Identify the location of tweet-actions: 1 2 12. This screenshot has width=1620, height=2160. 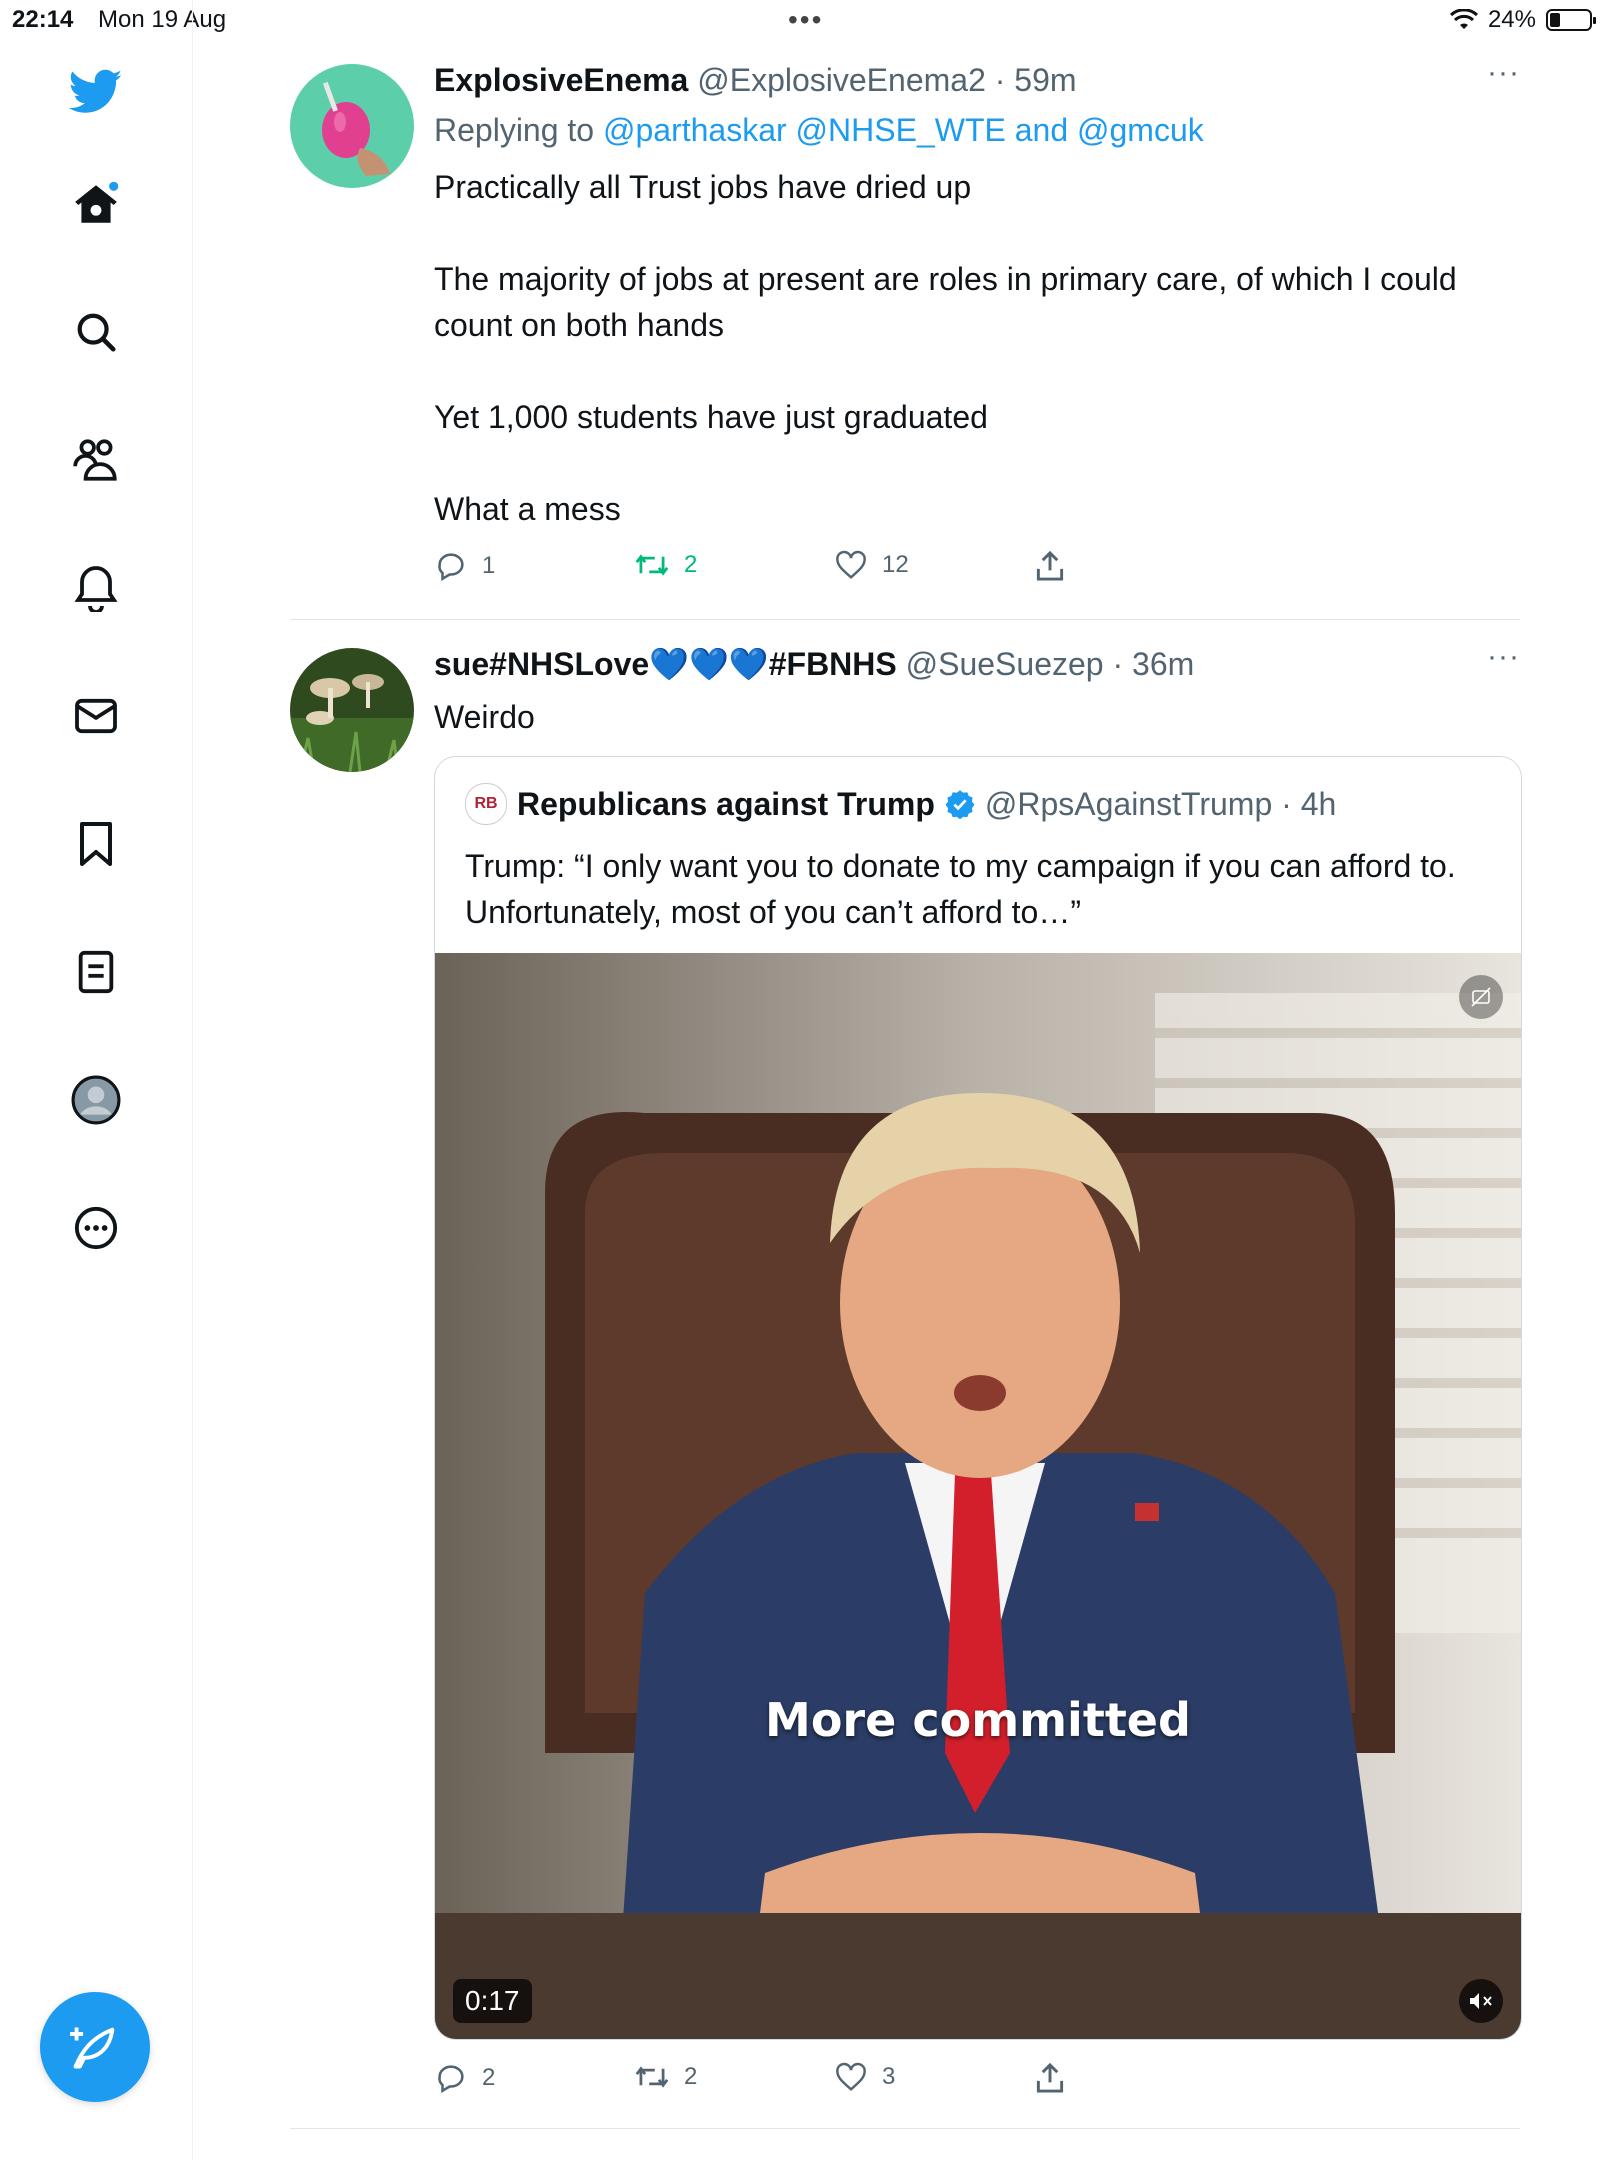
(784, 570).